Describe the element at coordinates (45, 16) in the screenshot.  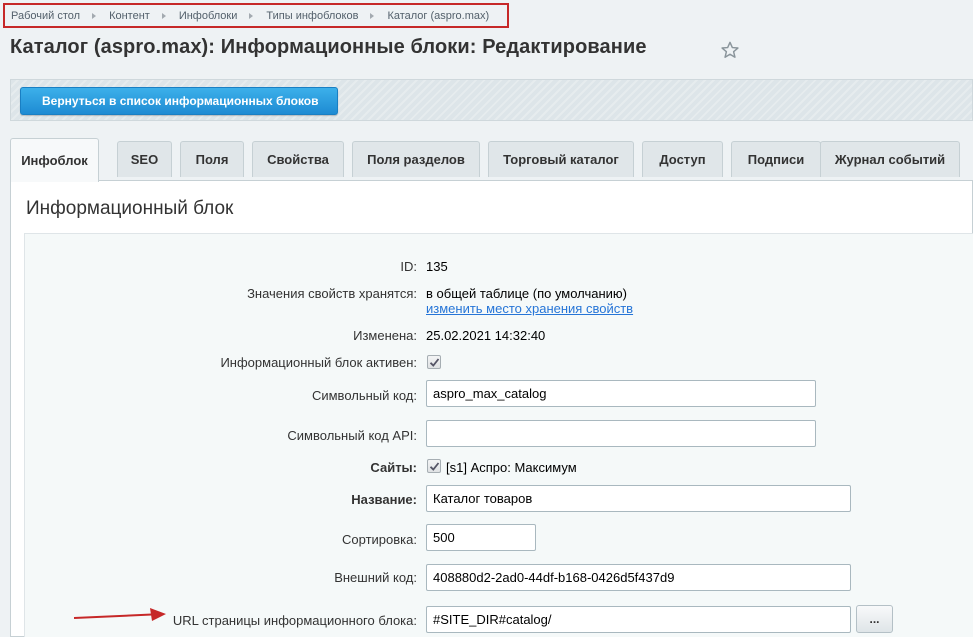
I see `breadcrumb-item-desktop: Рабочий стол` at that location.